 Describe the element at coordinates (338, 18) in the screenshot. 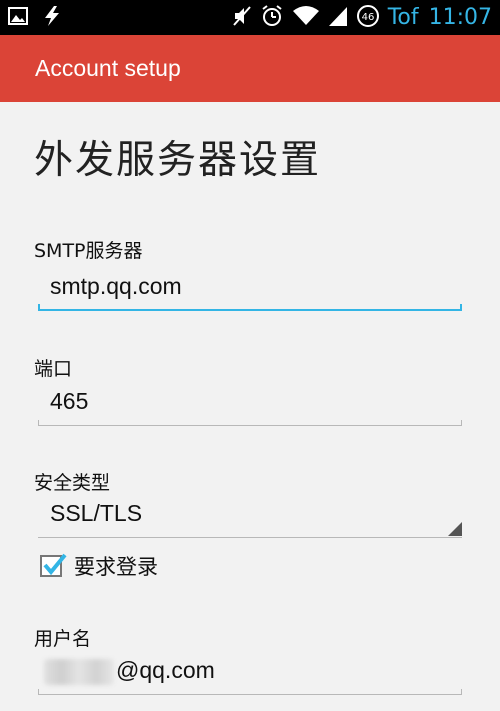

I see `signal-icon` at that location.